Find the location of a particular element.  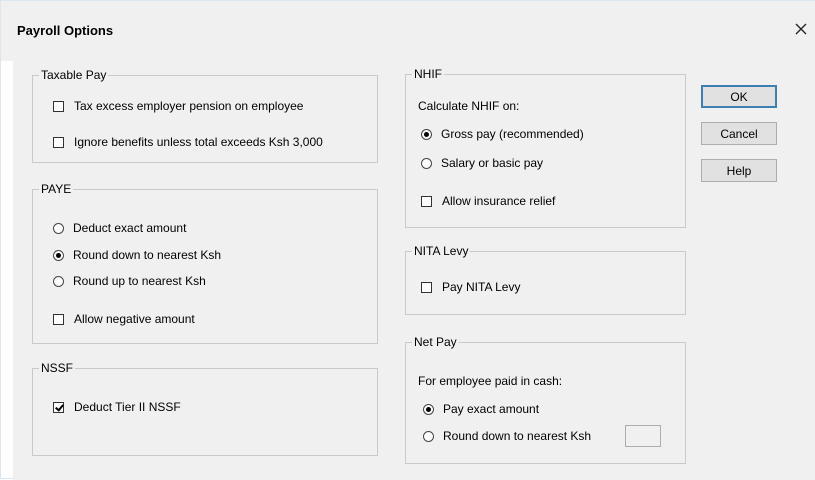

paye-round-up-radio: Round up to nearest Ksh is located at coordinates (129, 281).